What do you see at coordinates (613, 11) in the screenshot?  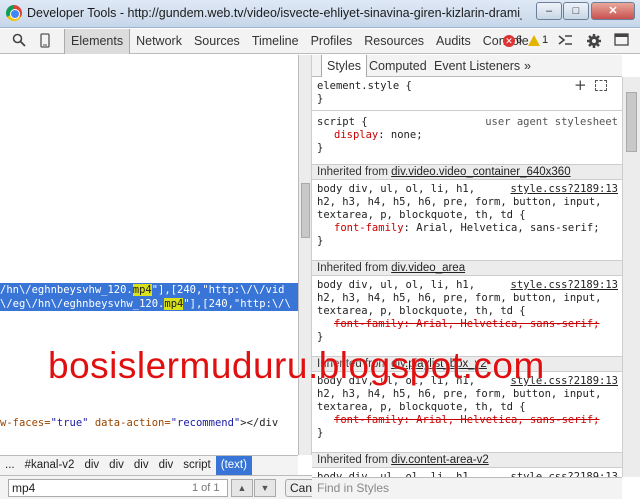 I see `close-button: ✕` at bounding box center [613, 11].